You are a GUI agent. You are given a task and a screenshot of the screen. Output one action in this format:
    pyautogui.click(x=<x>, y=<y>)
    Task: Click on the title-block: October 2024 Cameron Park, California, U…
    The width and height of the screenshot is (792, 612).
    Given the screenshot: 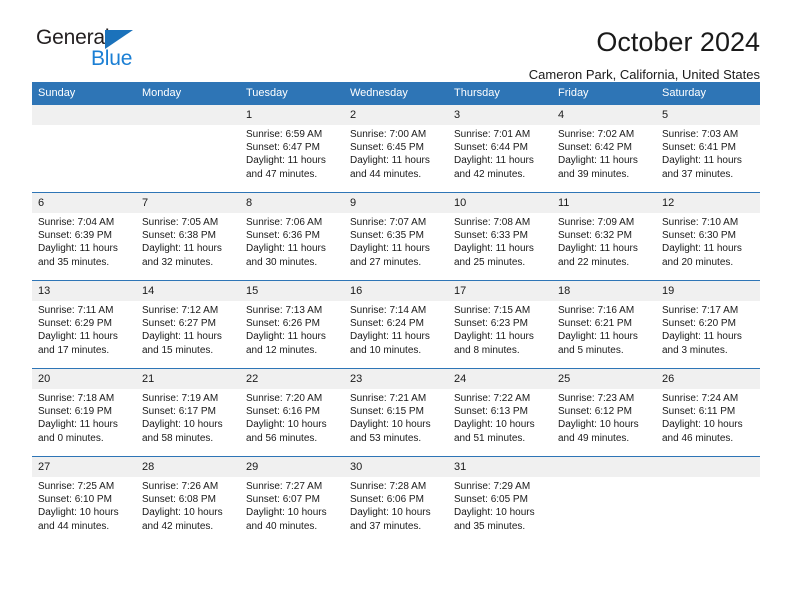 What is the action you would take?
    pyautogui.click(x=644, y=55)
    